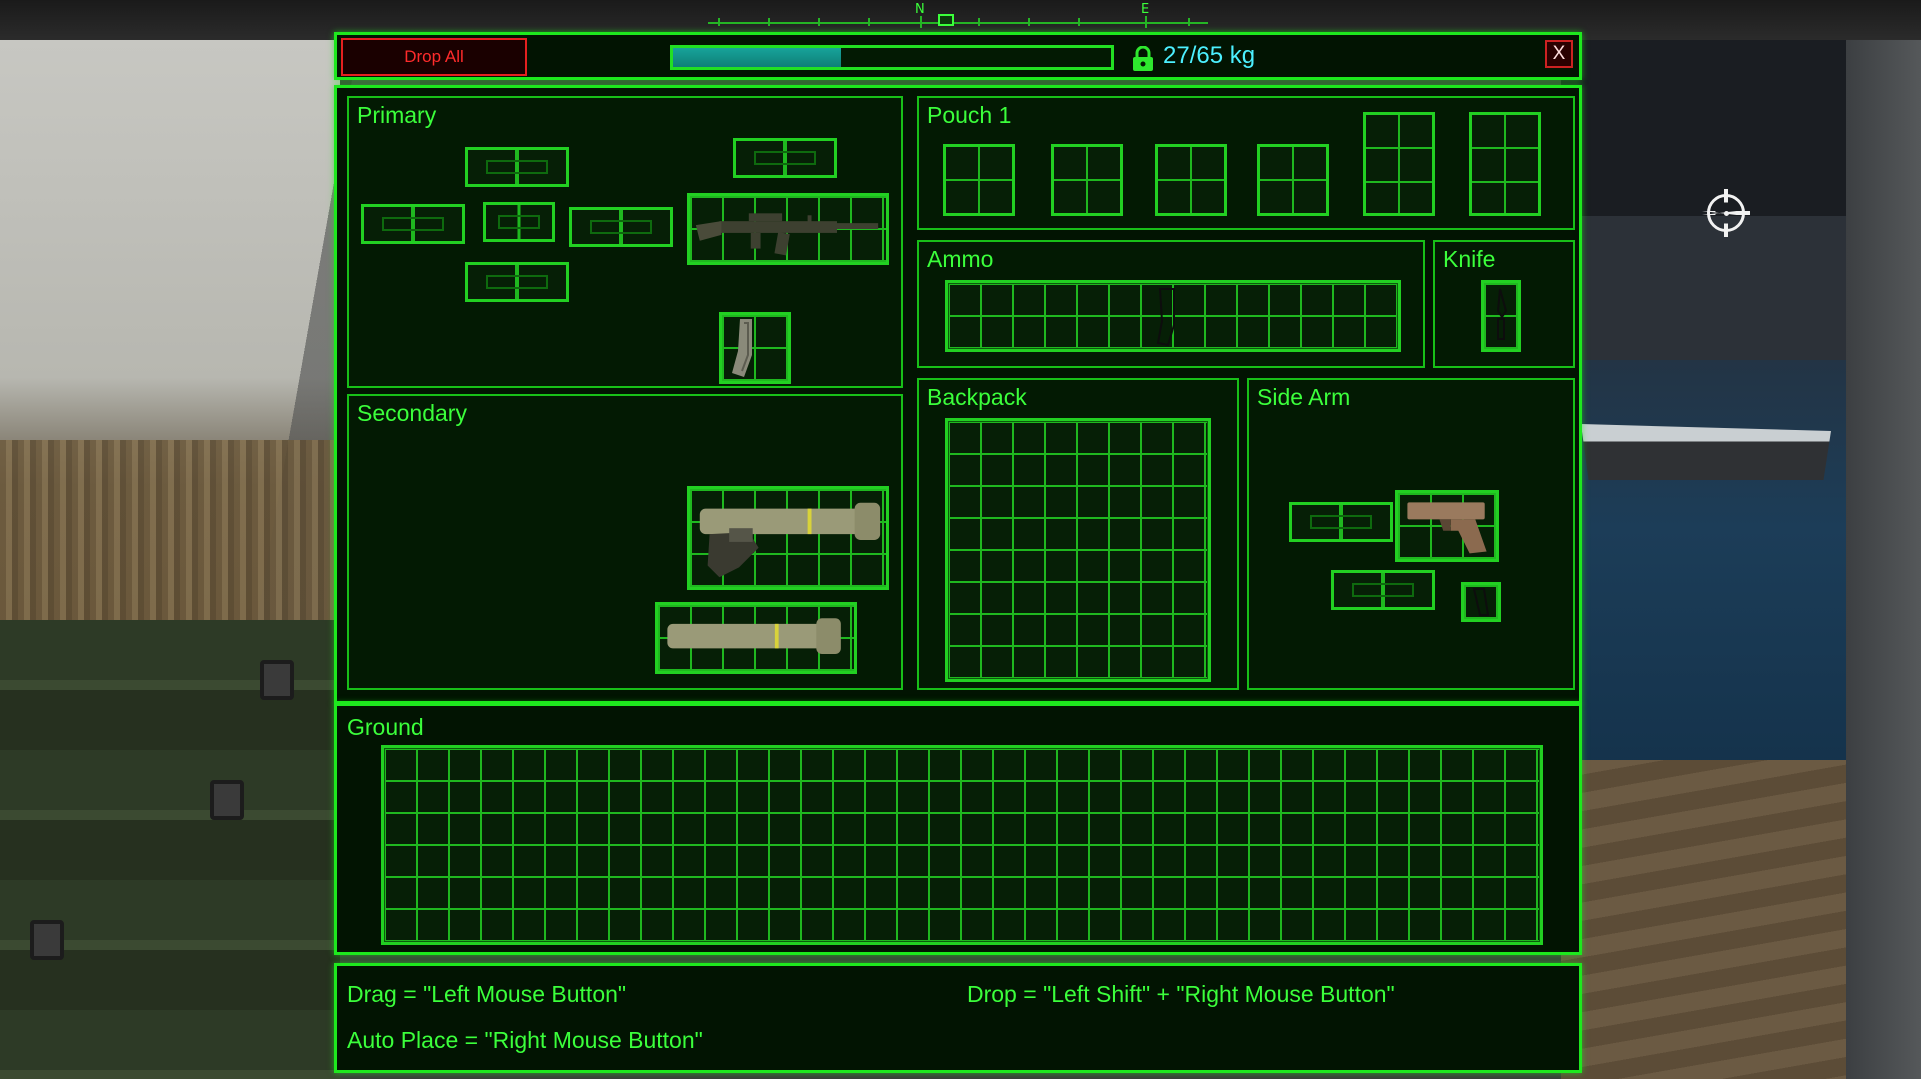 This screenshot has width=1921, height=1079. I want to click on ground-title: Ground, so click(385, 727).